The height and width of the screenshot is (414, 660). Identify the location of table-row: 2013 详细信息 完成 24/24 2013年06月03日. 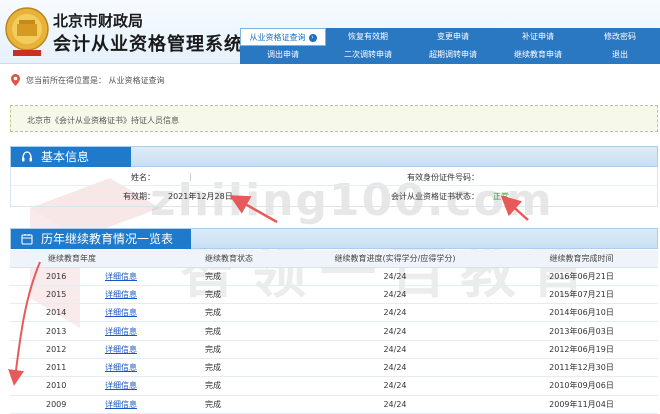
(334, 331).